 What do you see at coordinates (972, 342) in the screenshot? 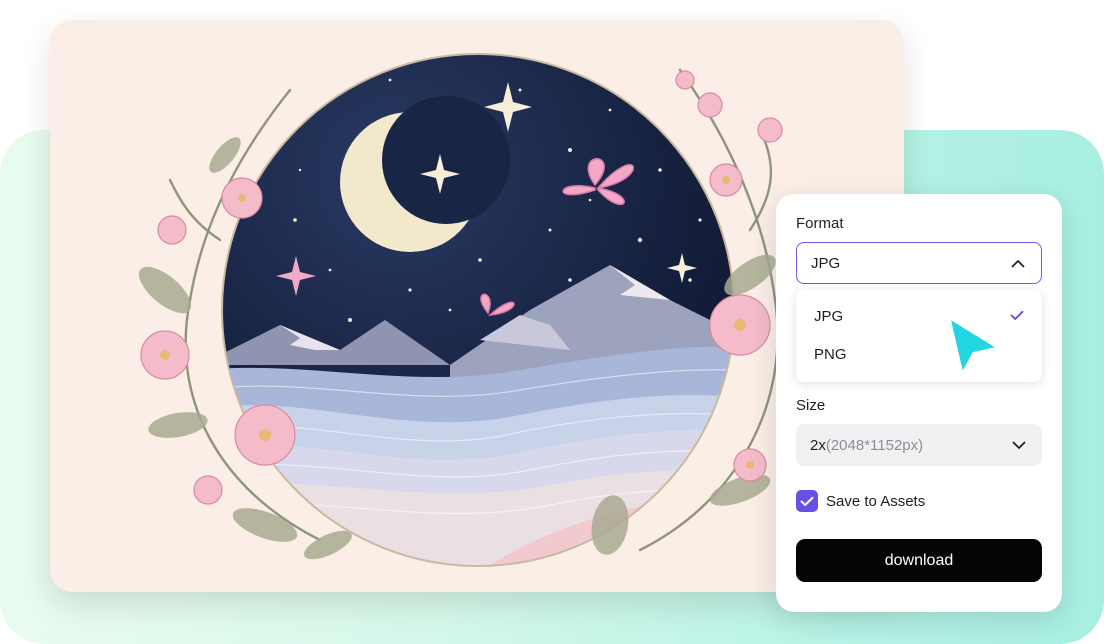
I see `pointer-cursor-icon` at bounding box center [972, 342].